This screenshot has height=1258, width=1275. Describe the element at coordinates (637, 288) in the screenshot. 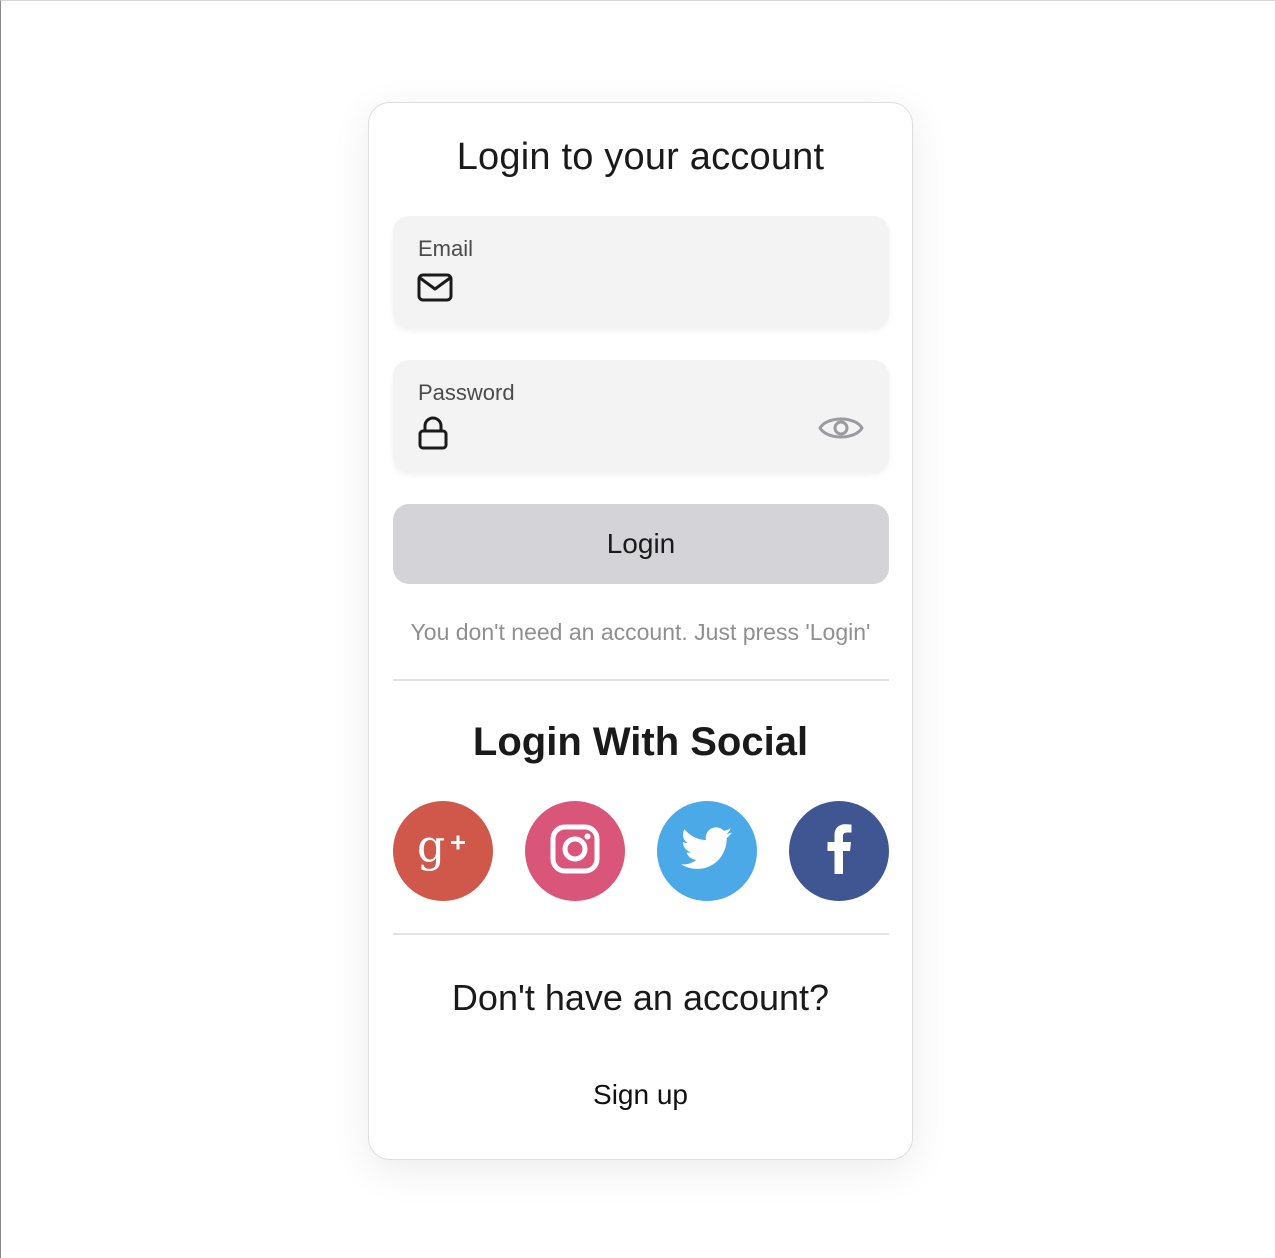

I see `email-input` at that location.